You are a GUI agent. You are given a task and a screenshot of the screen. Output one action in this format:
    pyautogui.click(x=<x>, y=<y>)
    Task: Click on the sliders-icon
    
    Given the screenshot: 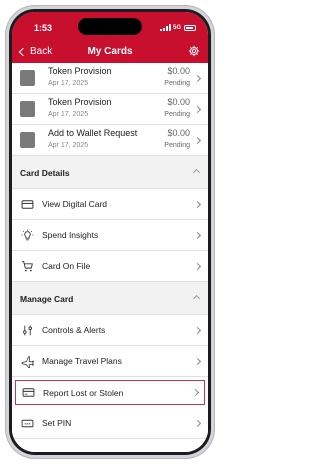 What is the action you would take?
    pyautogui.click(x=27, y=330)
    